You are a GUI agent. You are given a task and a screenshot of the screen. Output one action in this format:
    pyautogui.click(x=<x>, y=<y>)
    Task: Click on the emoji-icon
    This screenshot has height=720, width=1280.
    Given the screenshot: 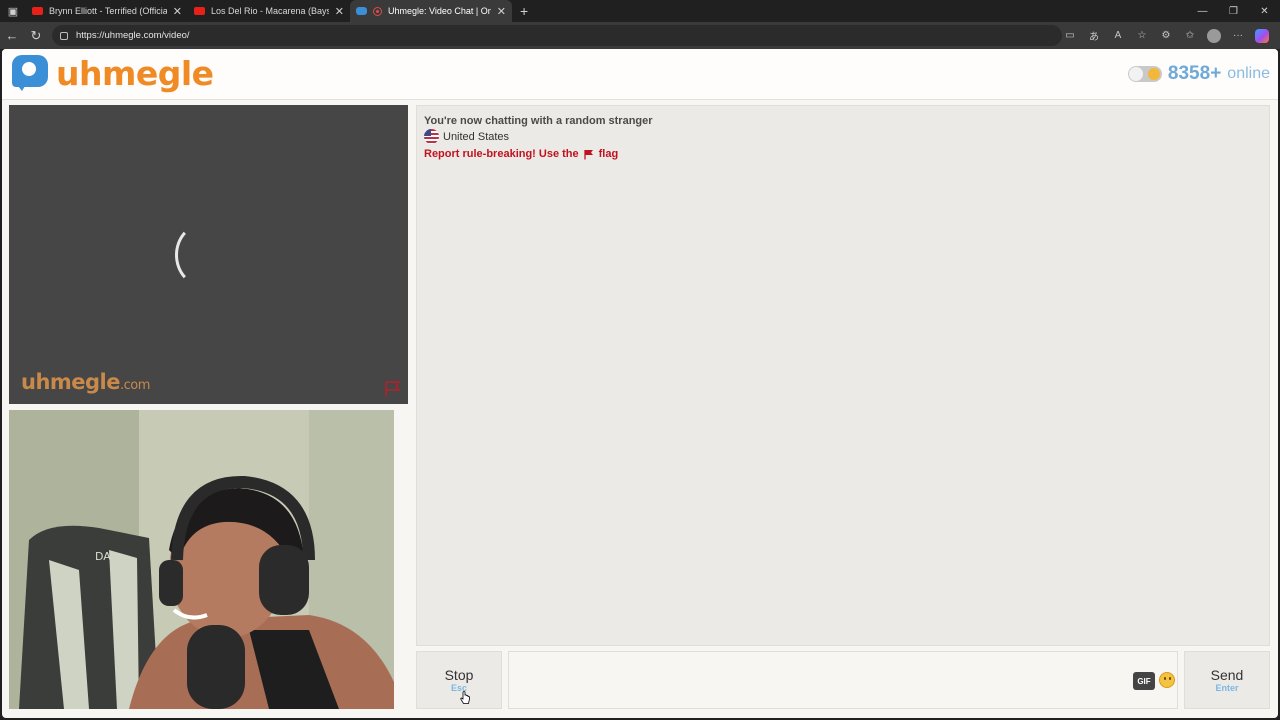 What is the action you would take?
    pyautogui.click(x=1167, y=680)
    